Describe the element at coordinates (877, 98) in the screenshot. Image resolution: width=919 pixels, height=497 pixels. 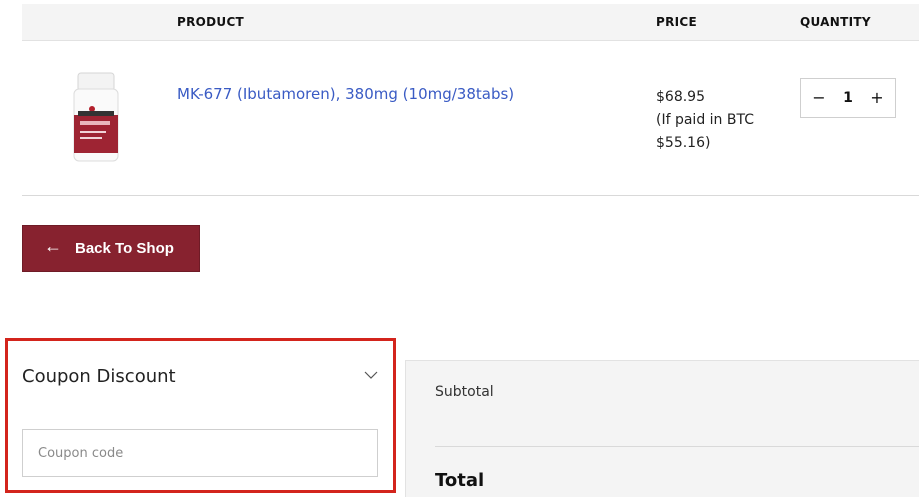
I see `increase-quantity-button: +` at that location.